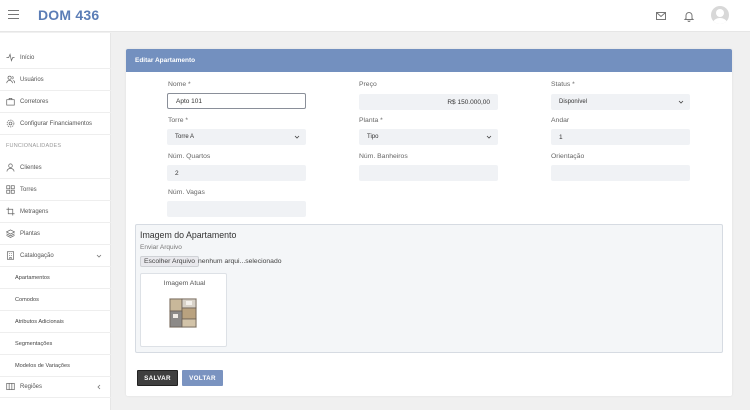  What do you see at coordinates (10, 233) in the screenshot?
I see `layers-icon` at bounding box center [10, 233].